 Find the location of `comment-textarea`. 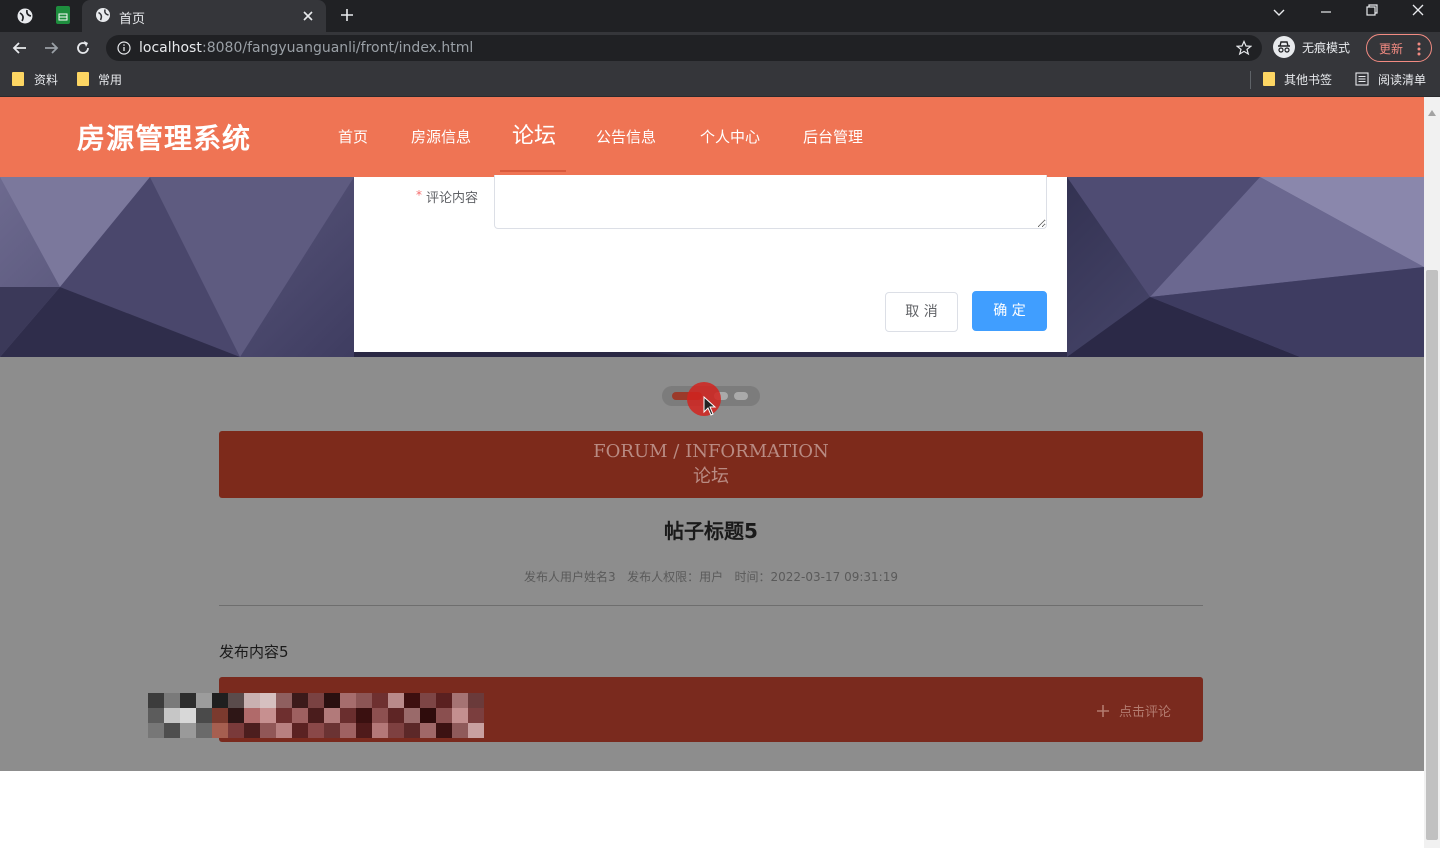

comment-textarea is located at coordinates (770, 202).